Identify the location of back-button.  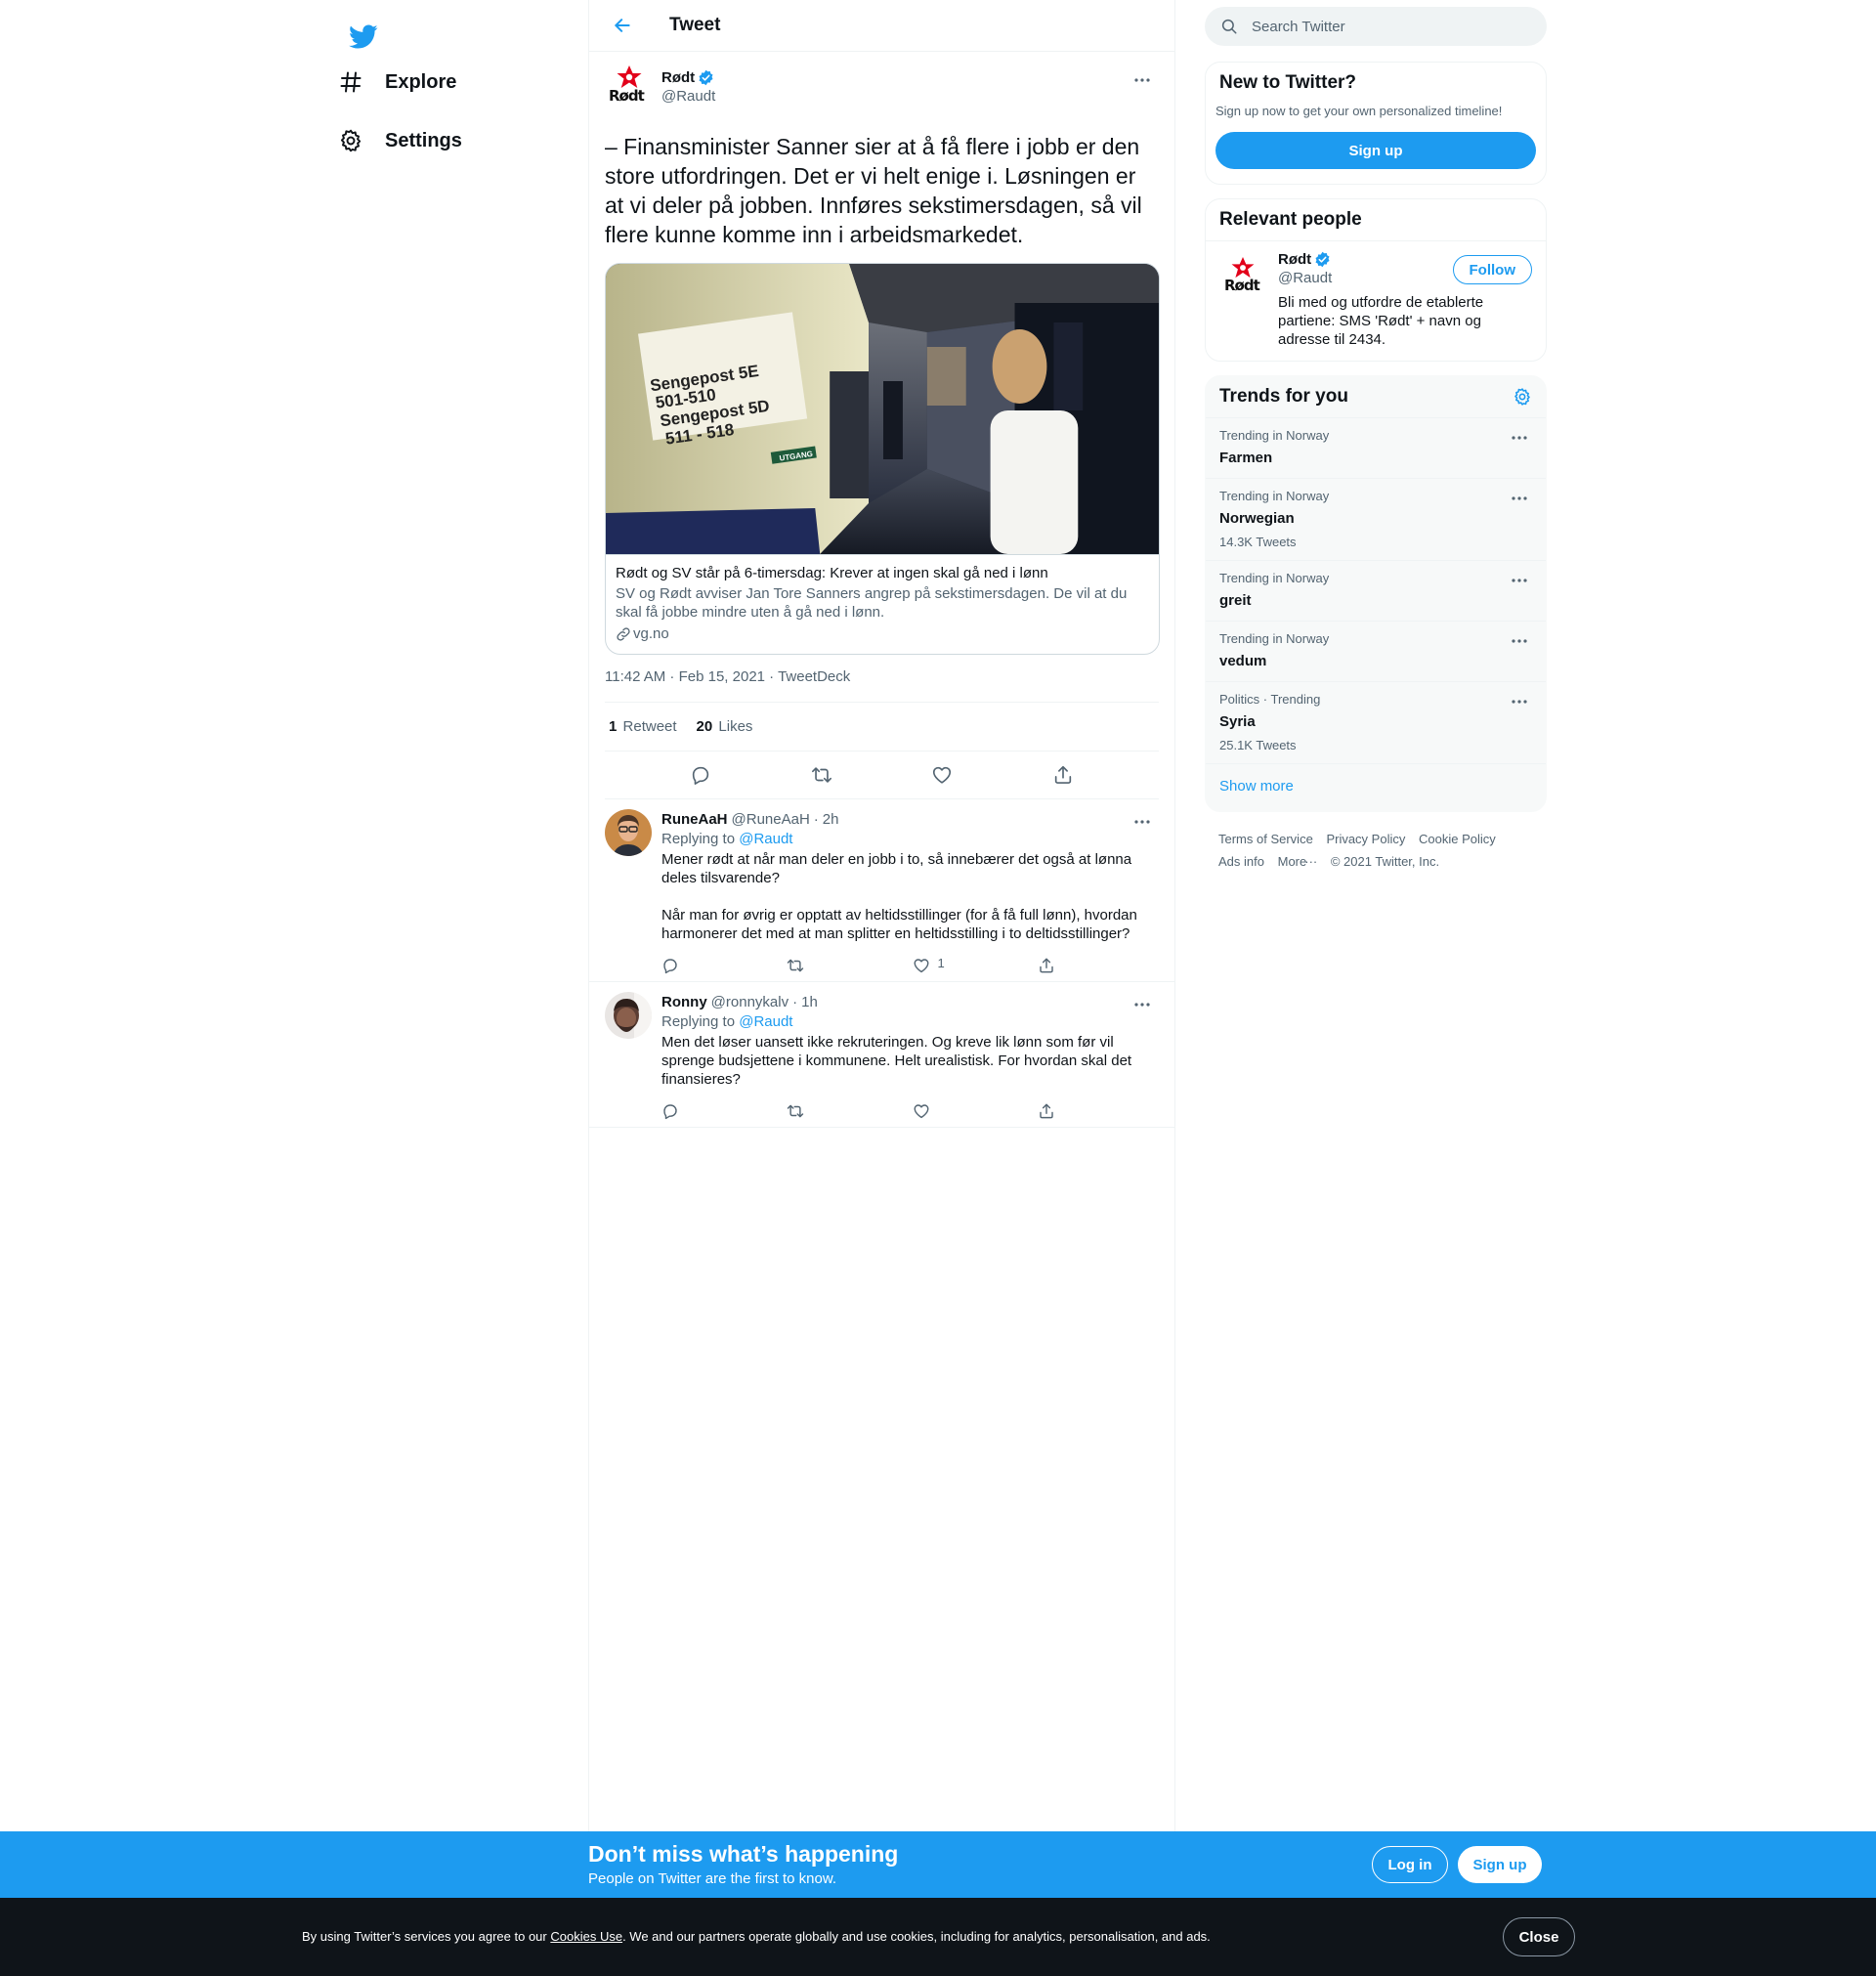
(622, 25).